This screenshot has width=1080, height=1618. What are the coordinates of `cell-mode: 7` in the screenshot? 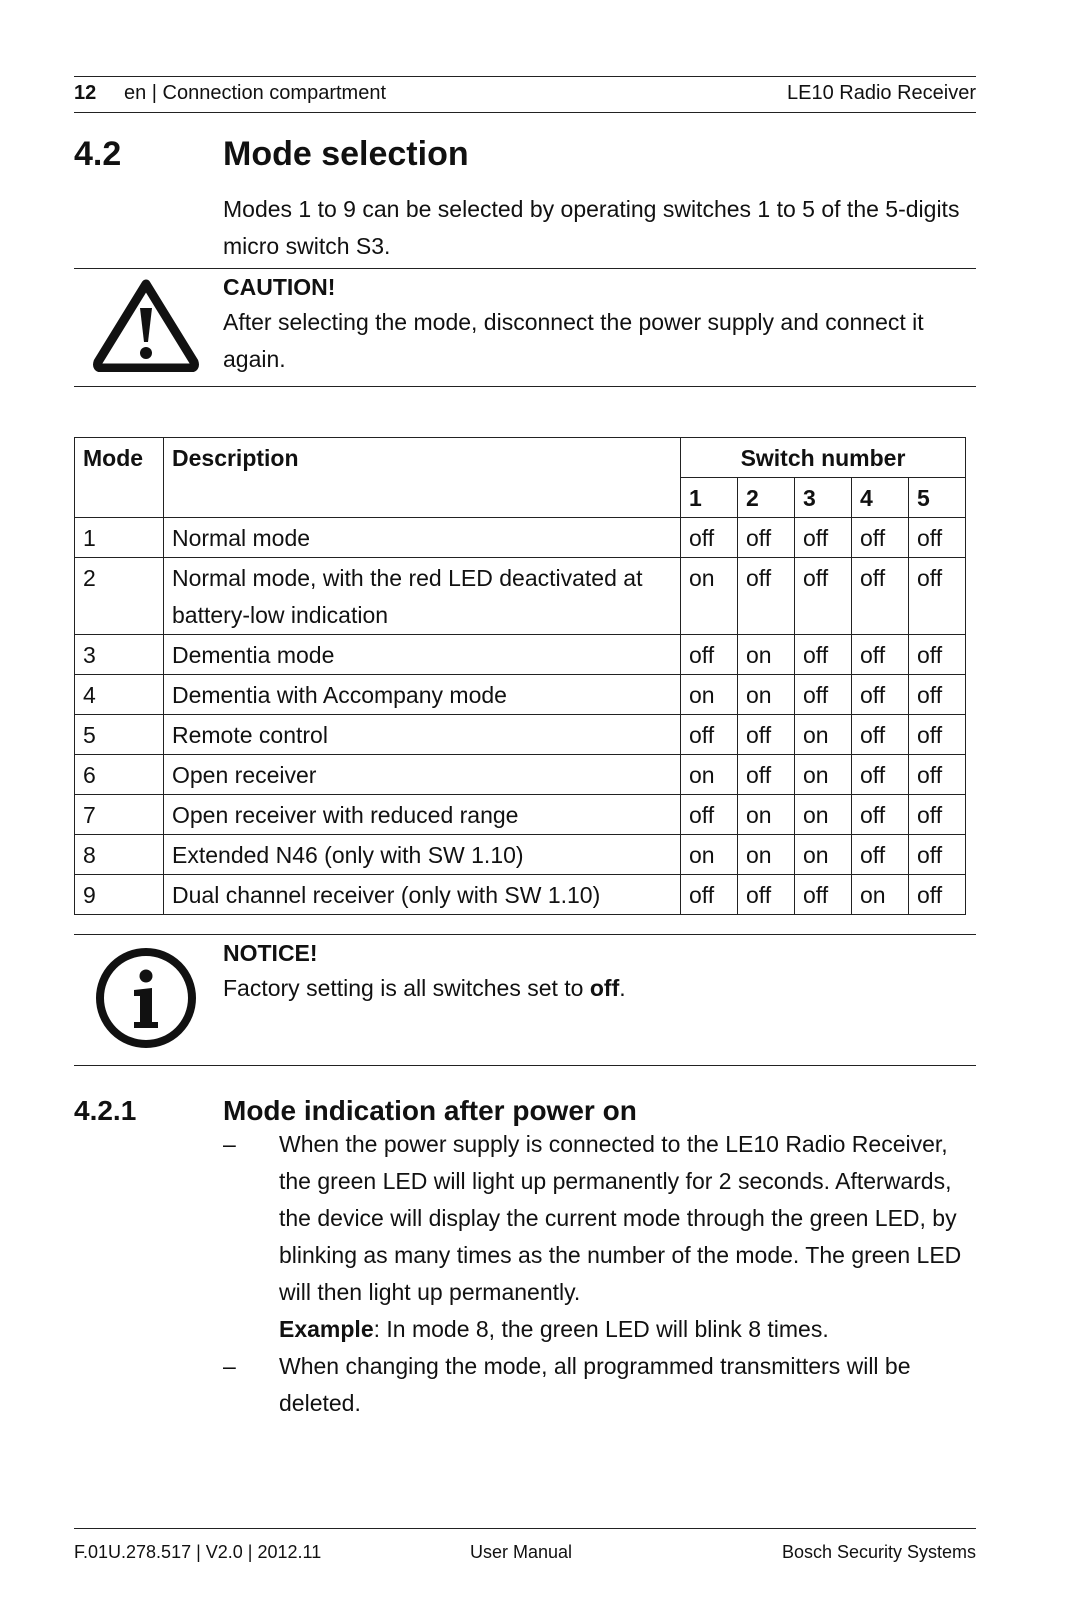 It's located at (119, 814).